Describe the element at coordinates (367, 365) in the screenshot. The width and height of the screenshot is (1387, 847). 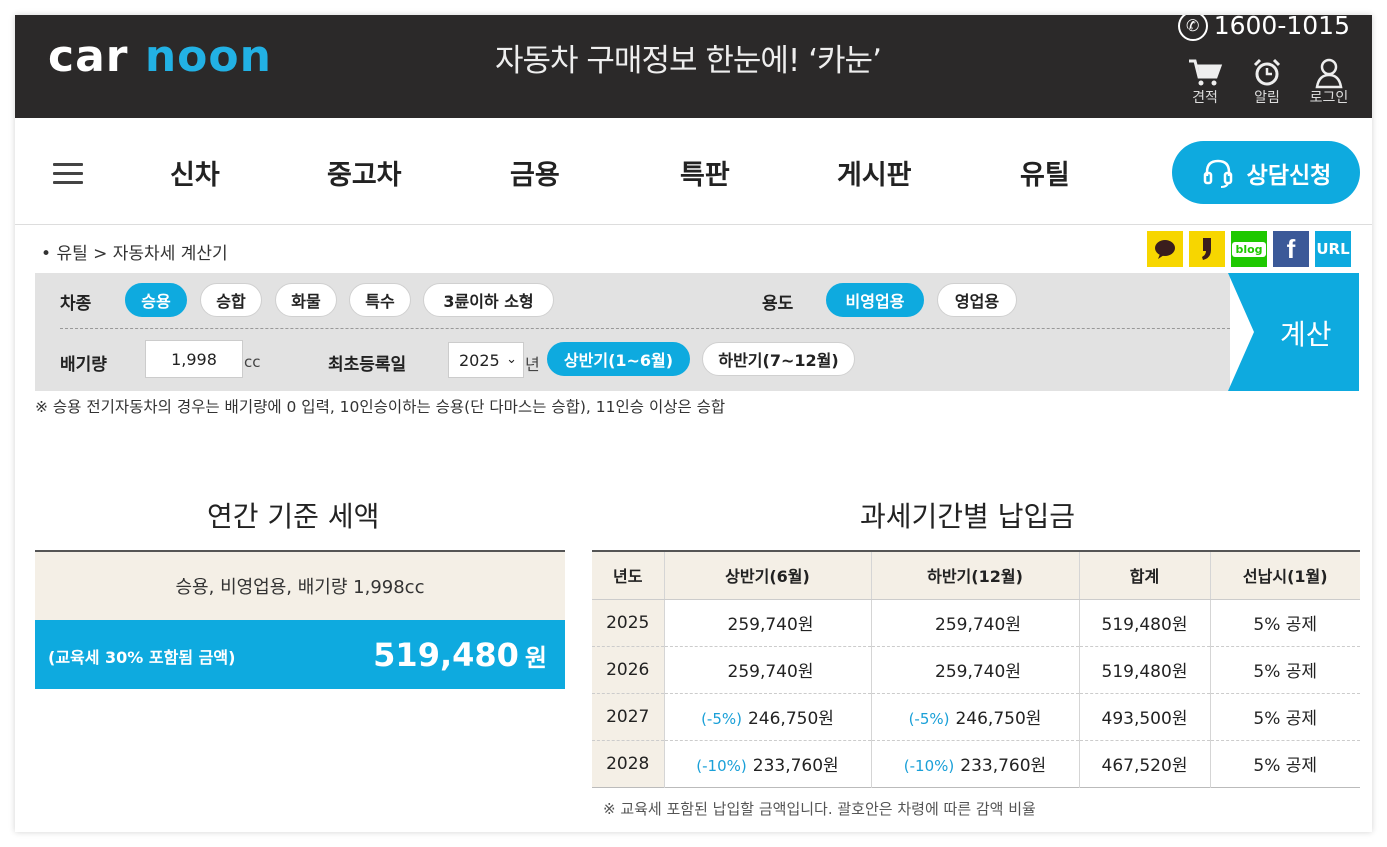
I see `registration-date-label: 최초등록일` at that location.